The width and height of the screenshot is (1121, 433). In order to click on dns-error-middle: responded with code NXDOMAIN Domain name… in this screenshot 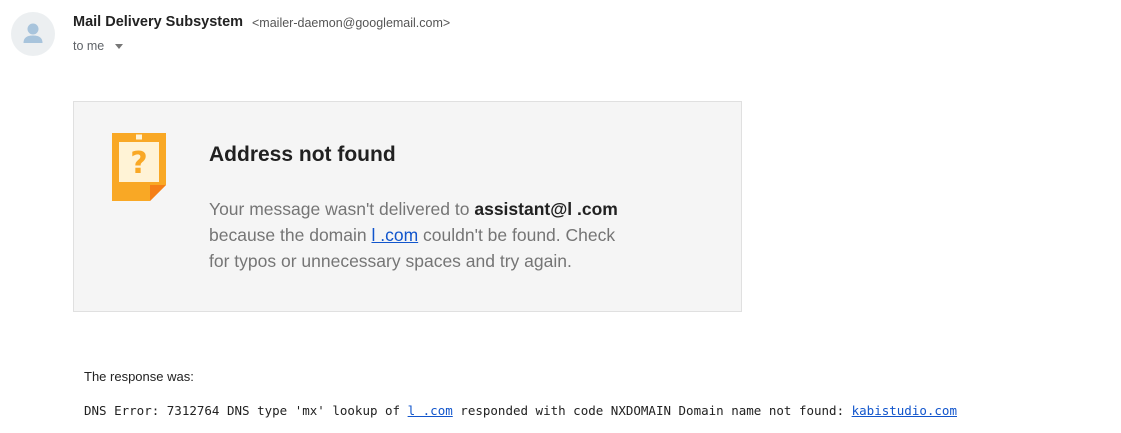, I will do `click(652, 410)`.